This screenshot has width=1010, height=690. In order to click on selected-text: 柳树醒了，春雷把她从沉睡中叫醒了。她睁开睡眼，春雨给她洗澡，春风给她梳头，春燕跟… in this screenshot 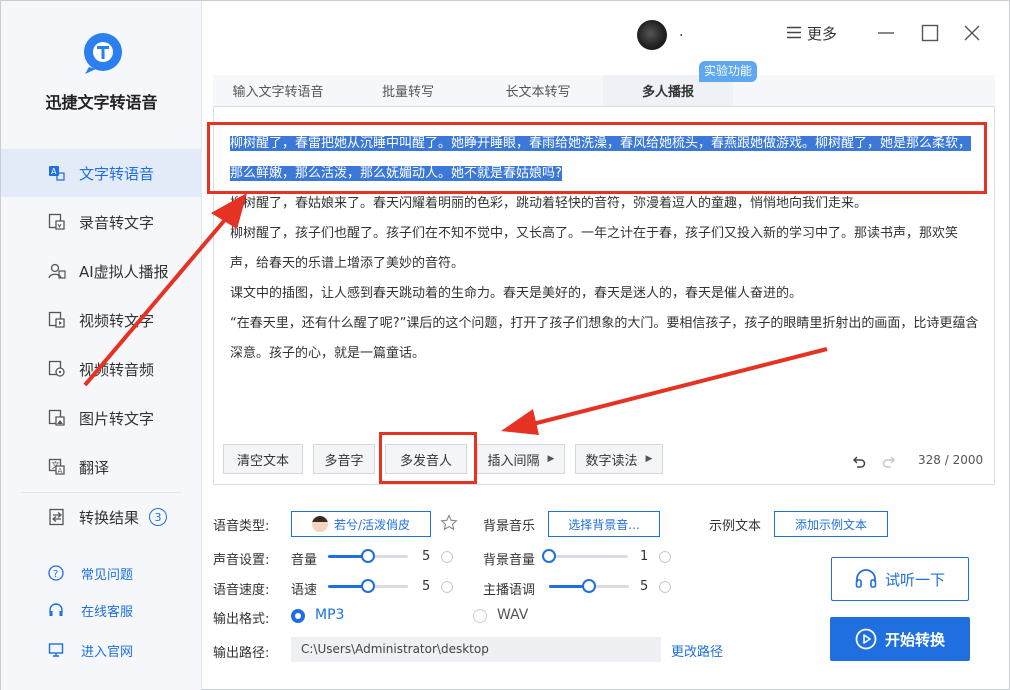, I will do `click(601, 158)`.